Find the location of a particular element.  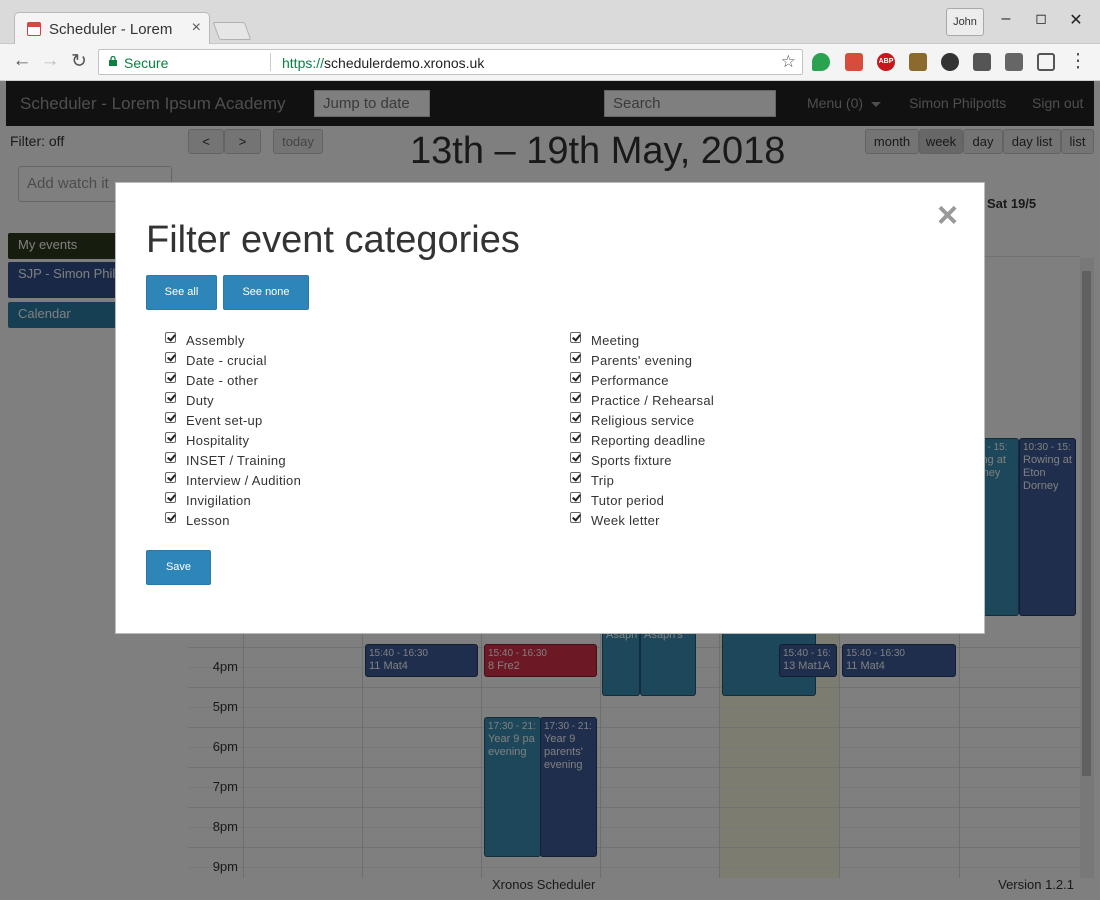

category-label: Hospitality is located at coordinates (218, 440).